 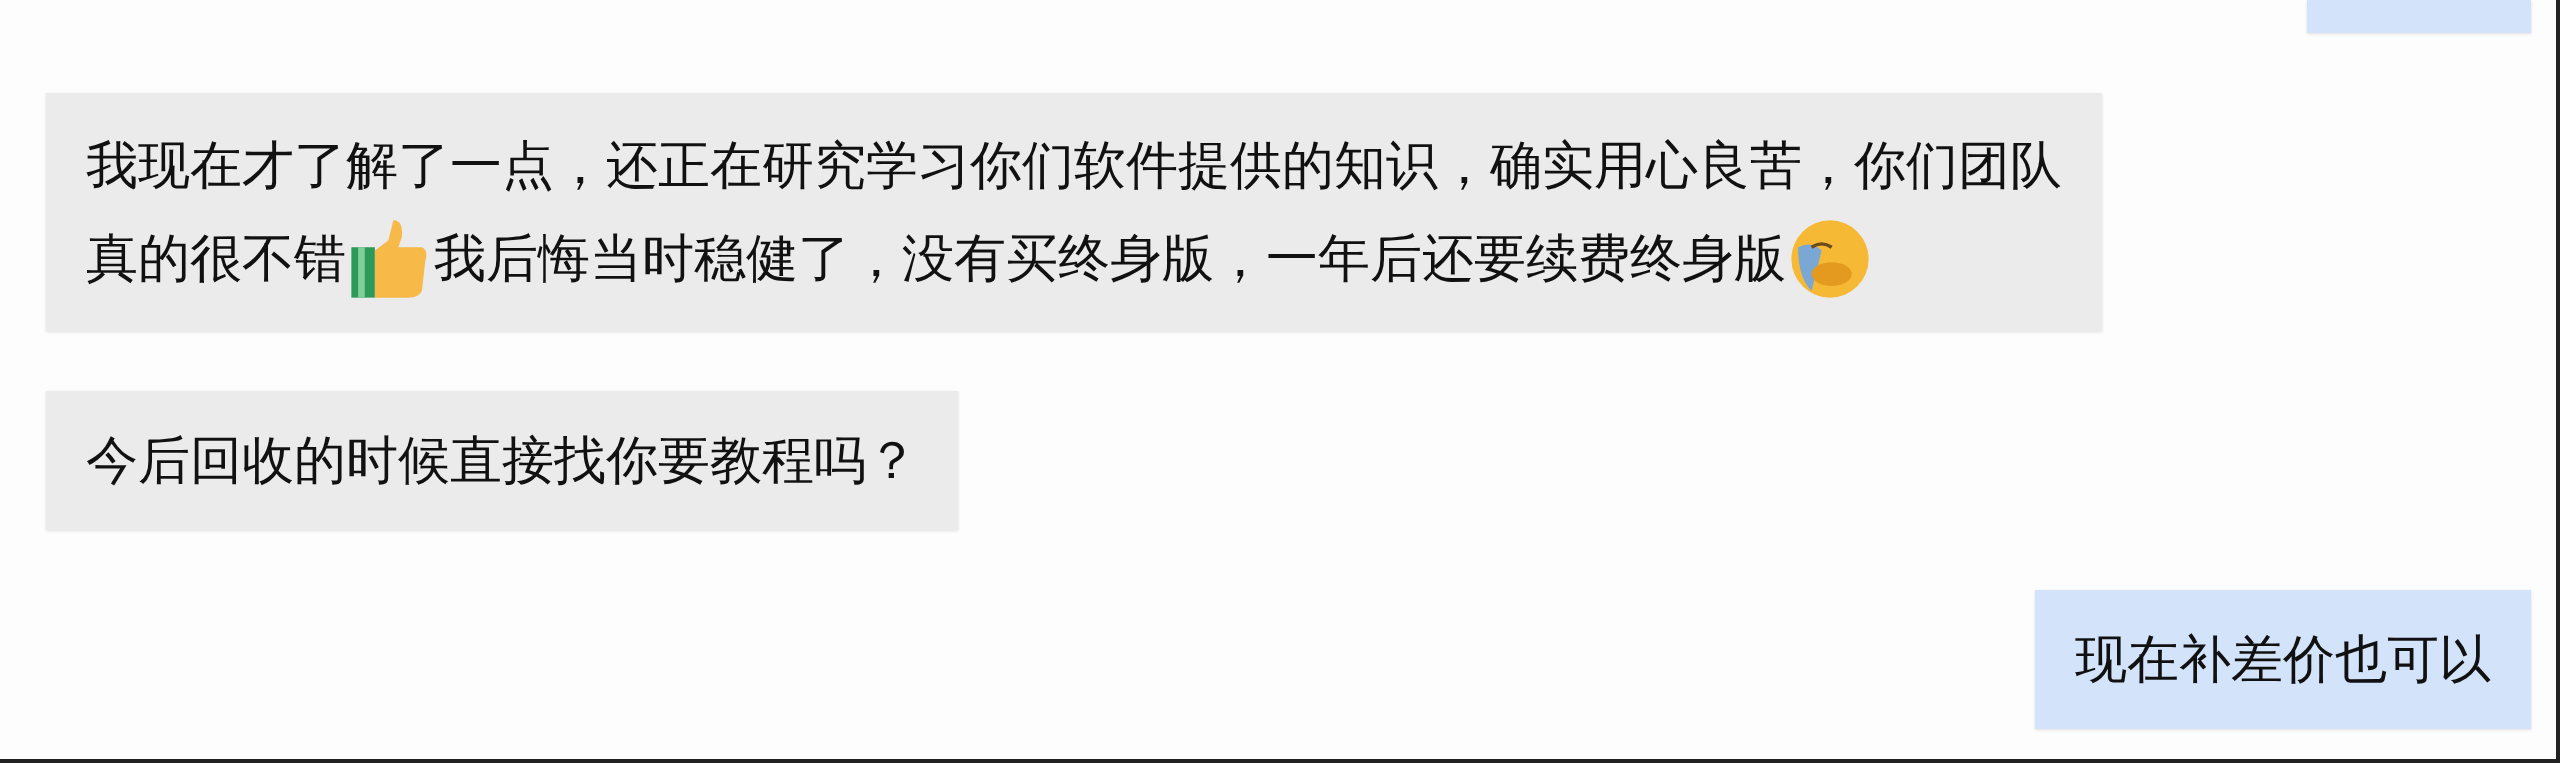 I want to click on message-text: 现在补差价也可以, so click(x=2283, y=659).